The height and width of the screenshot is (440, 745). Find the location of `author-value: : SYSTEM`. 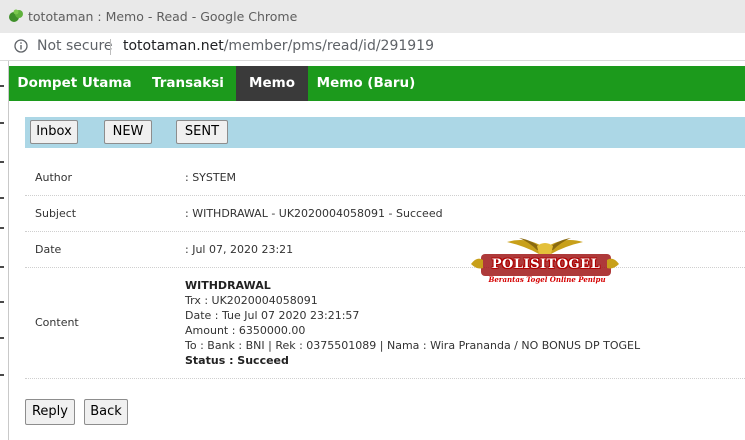

author-value: : SYSTEM is located at coordinates (211, 177).